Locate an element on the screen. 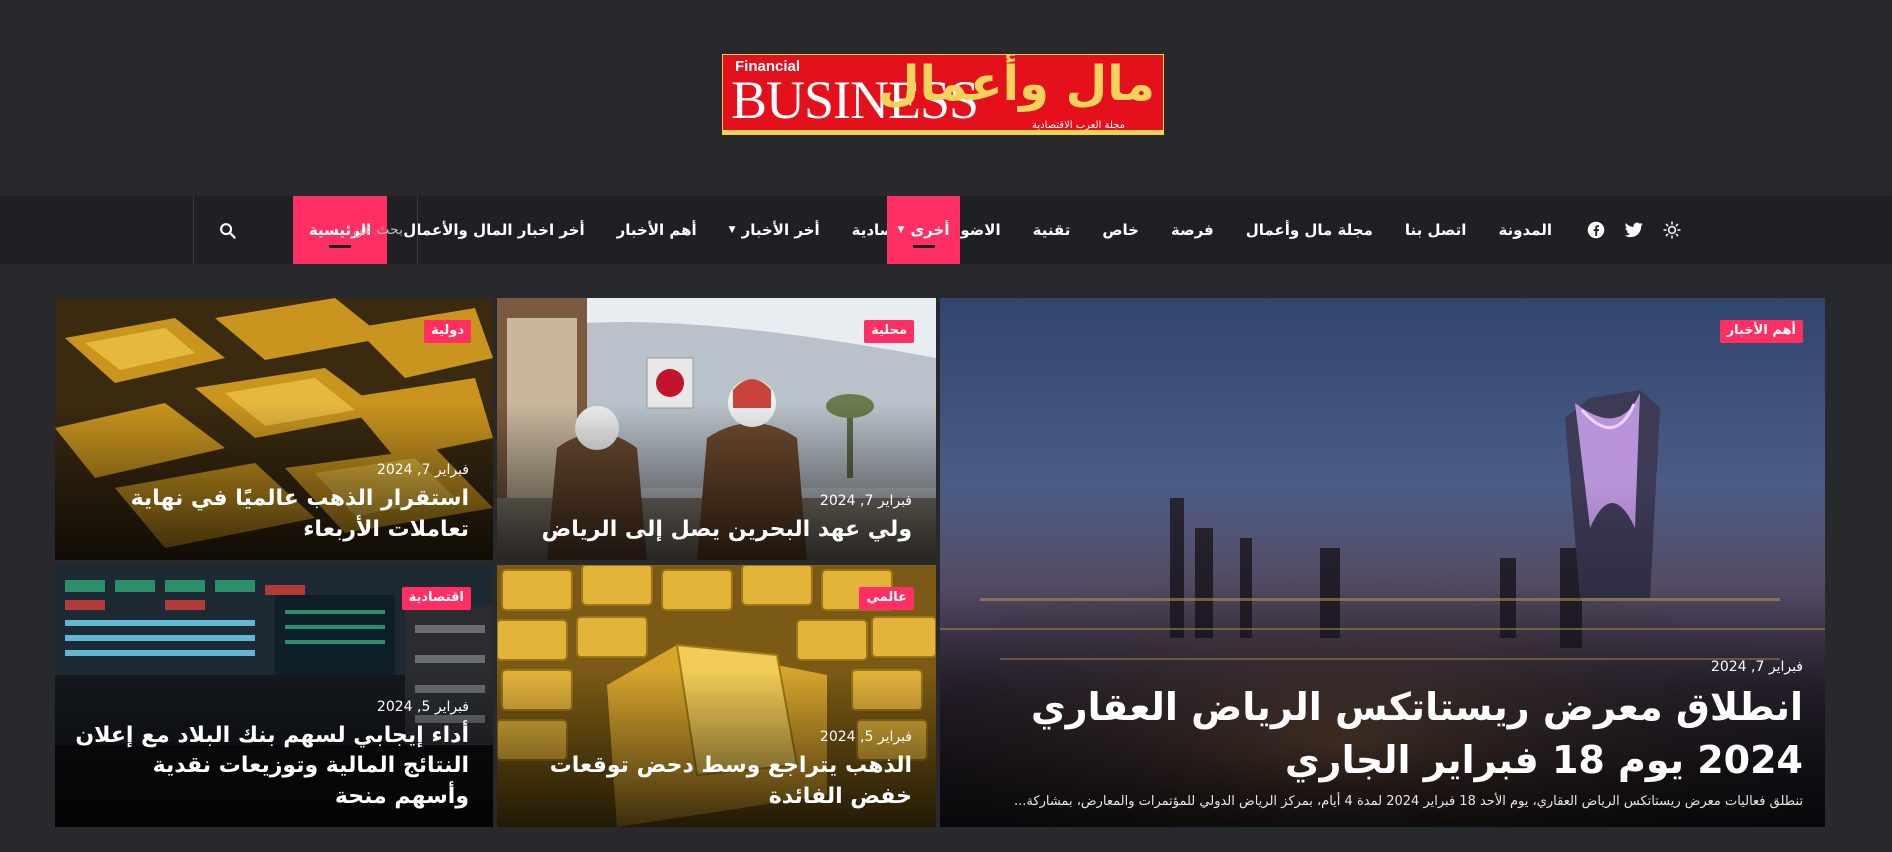  nav-item-tech: تقنية is located at coordinates (1052, 230).